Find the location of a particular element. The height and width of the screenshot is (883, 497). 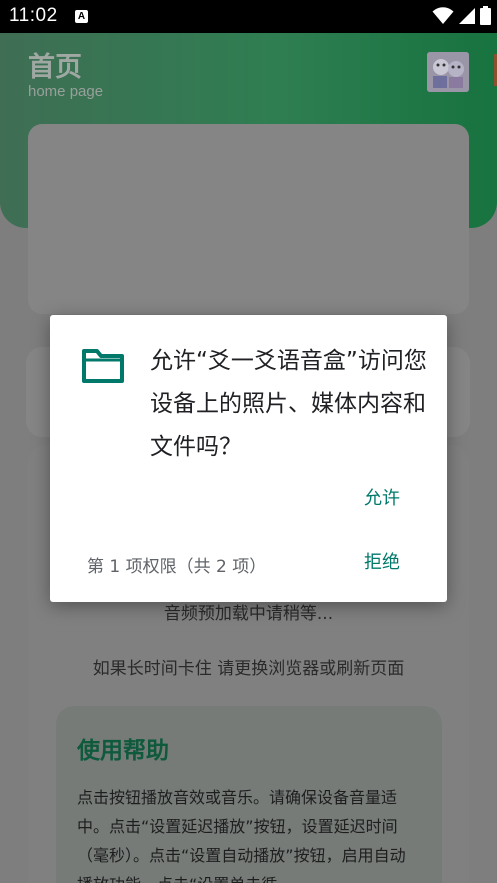

status-time: 11:02 is located at coordinates (33, 15).